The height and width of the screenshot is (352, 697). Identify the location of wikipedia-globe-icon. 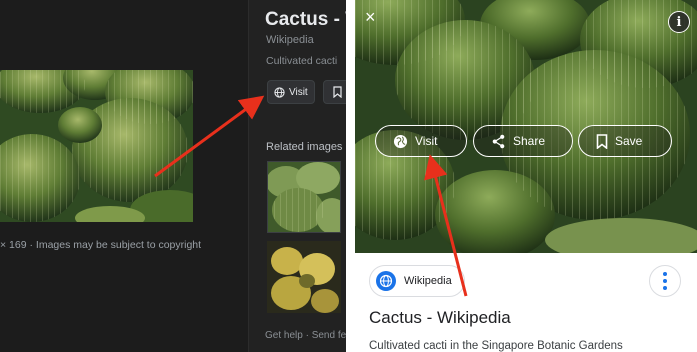
(386, 281).